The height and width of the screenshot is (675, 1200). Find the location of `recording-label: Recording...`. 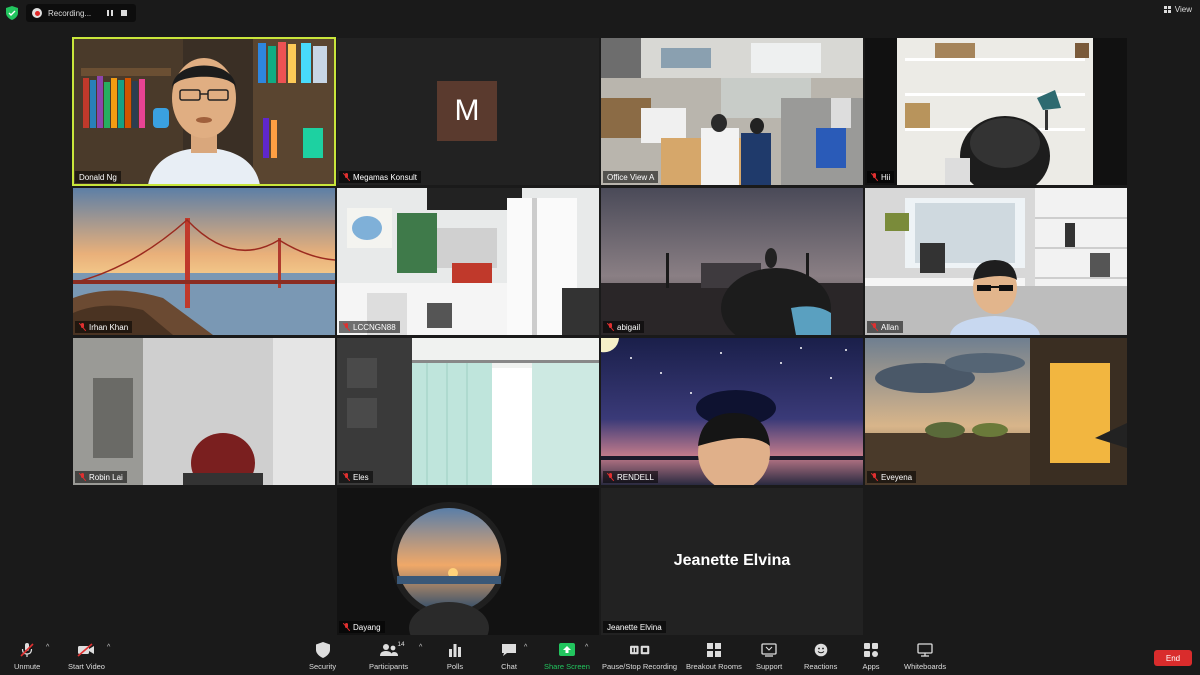

recording-label: Recording... is located at coordinates (70, 13).